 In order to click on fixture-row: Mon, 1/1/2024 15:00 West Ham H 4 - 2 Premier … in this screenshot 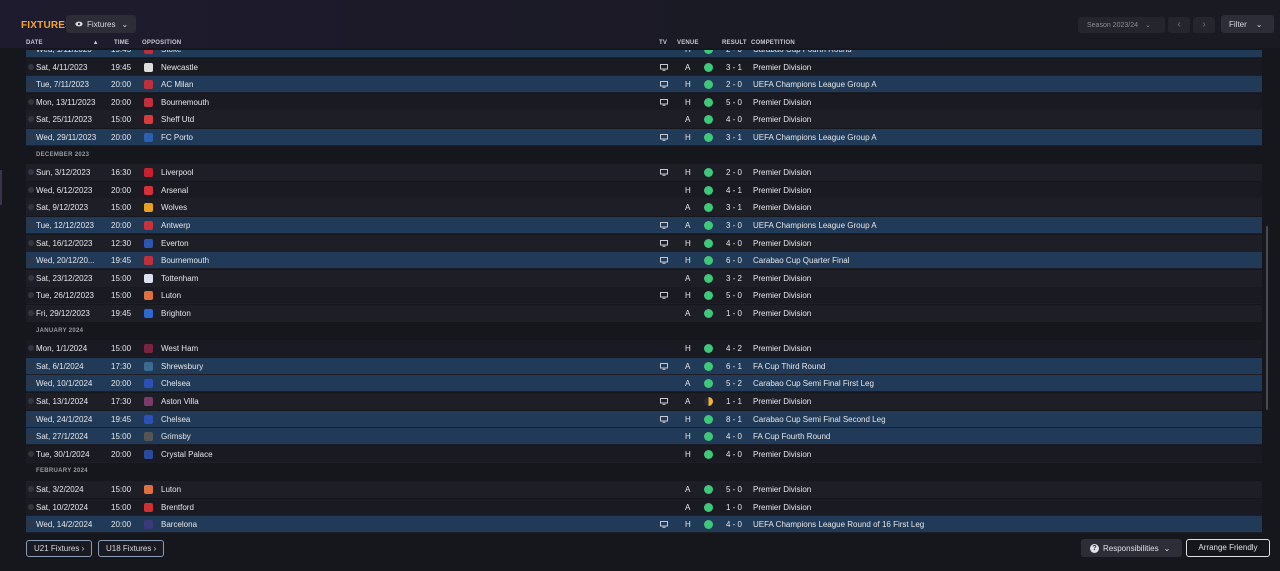, I will do `click(644, 349)`.